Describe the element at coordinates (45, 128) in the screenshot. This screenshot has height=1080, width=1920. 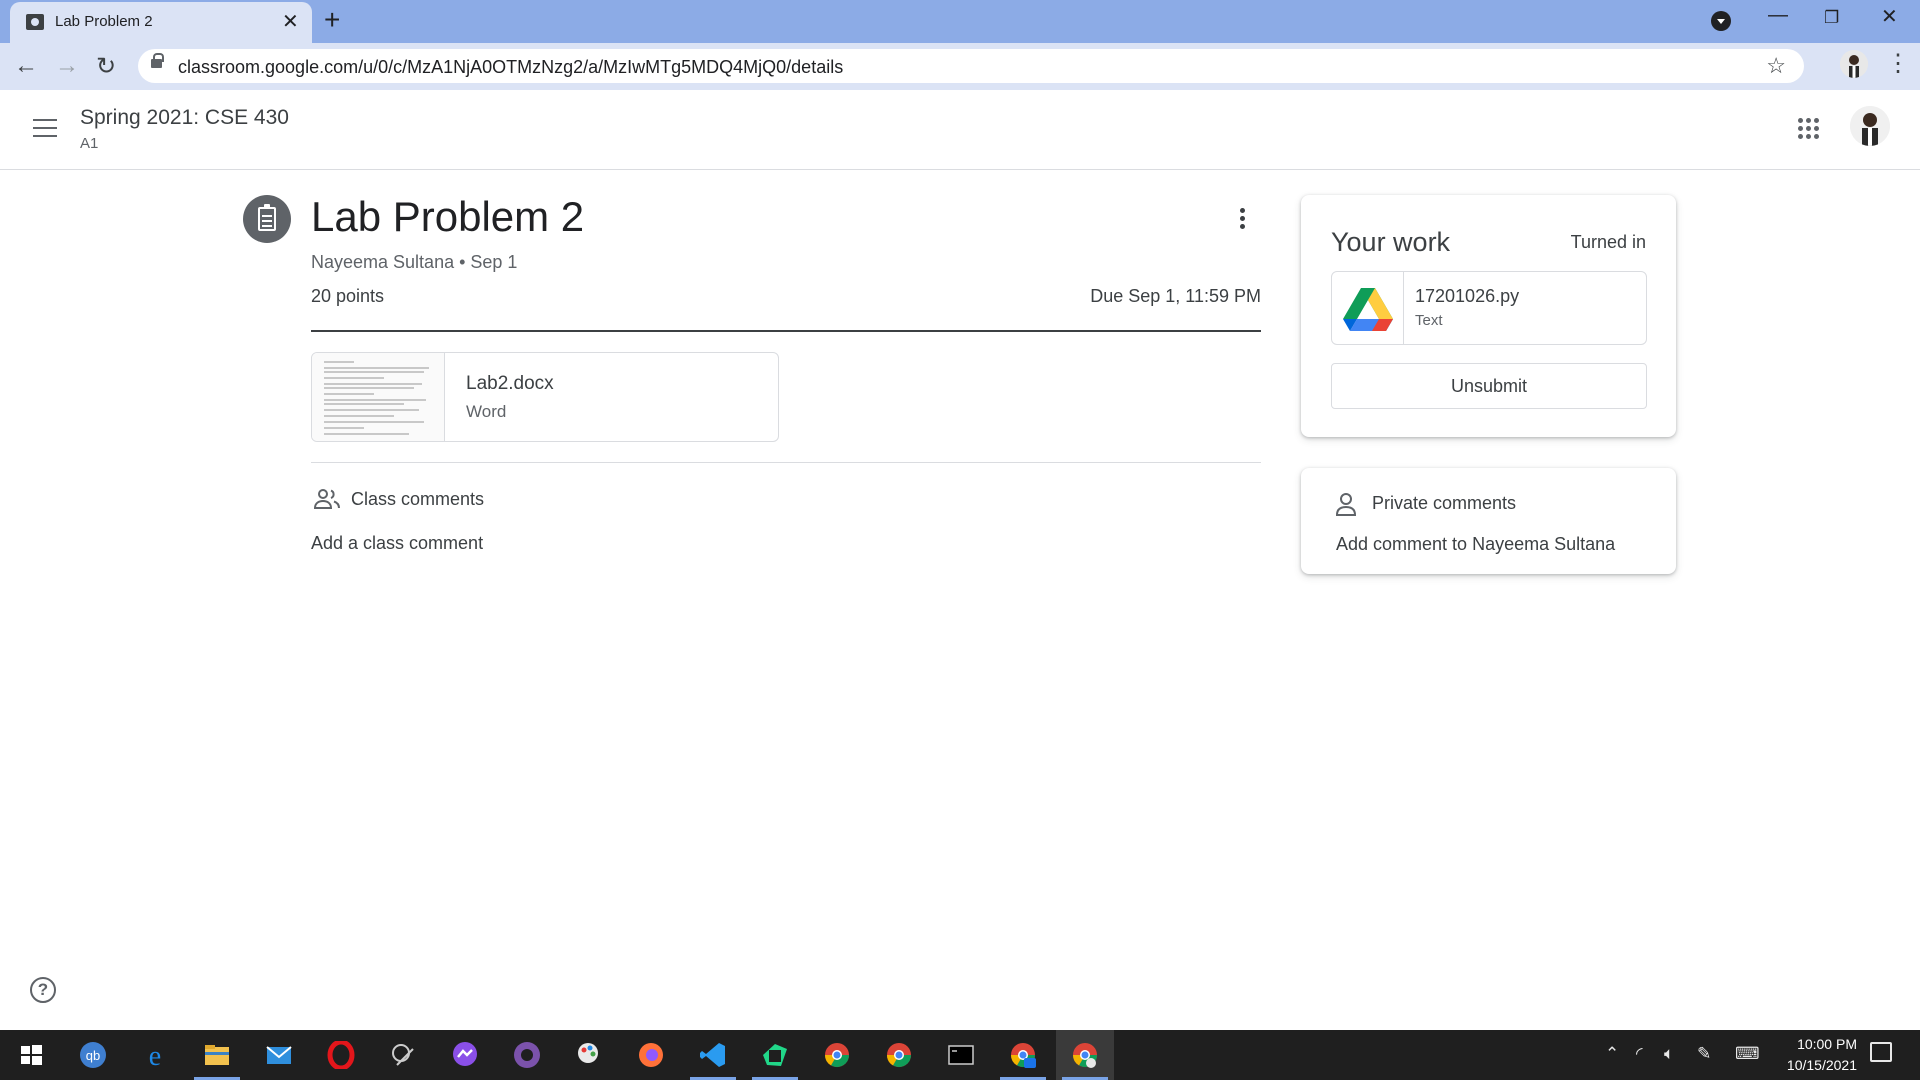
I see `main-menu-icon` at that location.